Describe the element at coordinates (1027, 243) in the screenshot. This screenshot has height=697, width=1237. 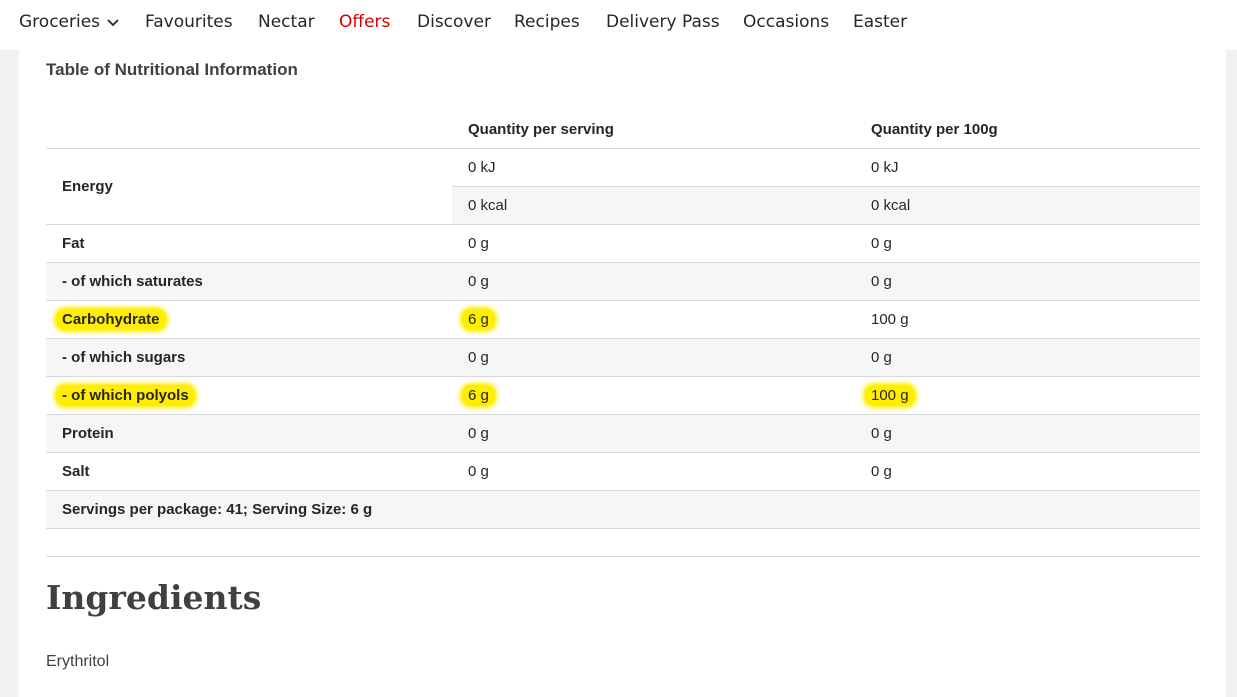
I see `fat-100g: 0 g` at that location.